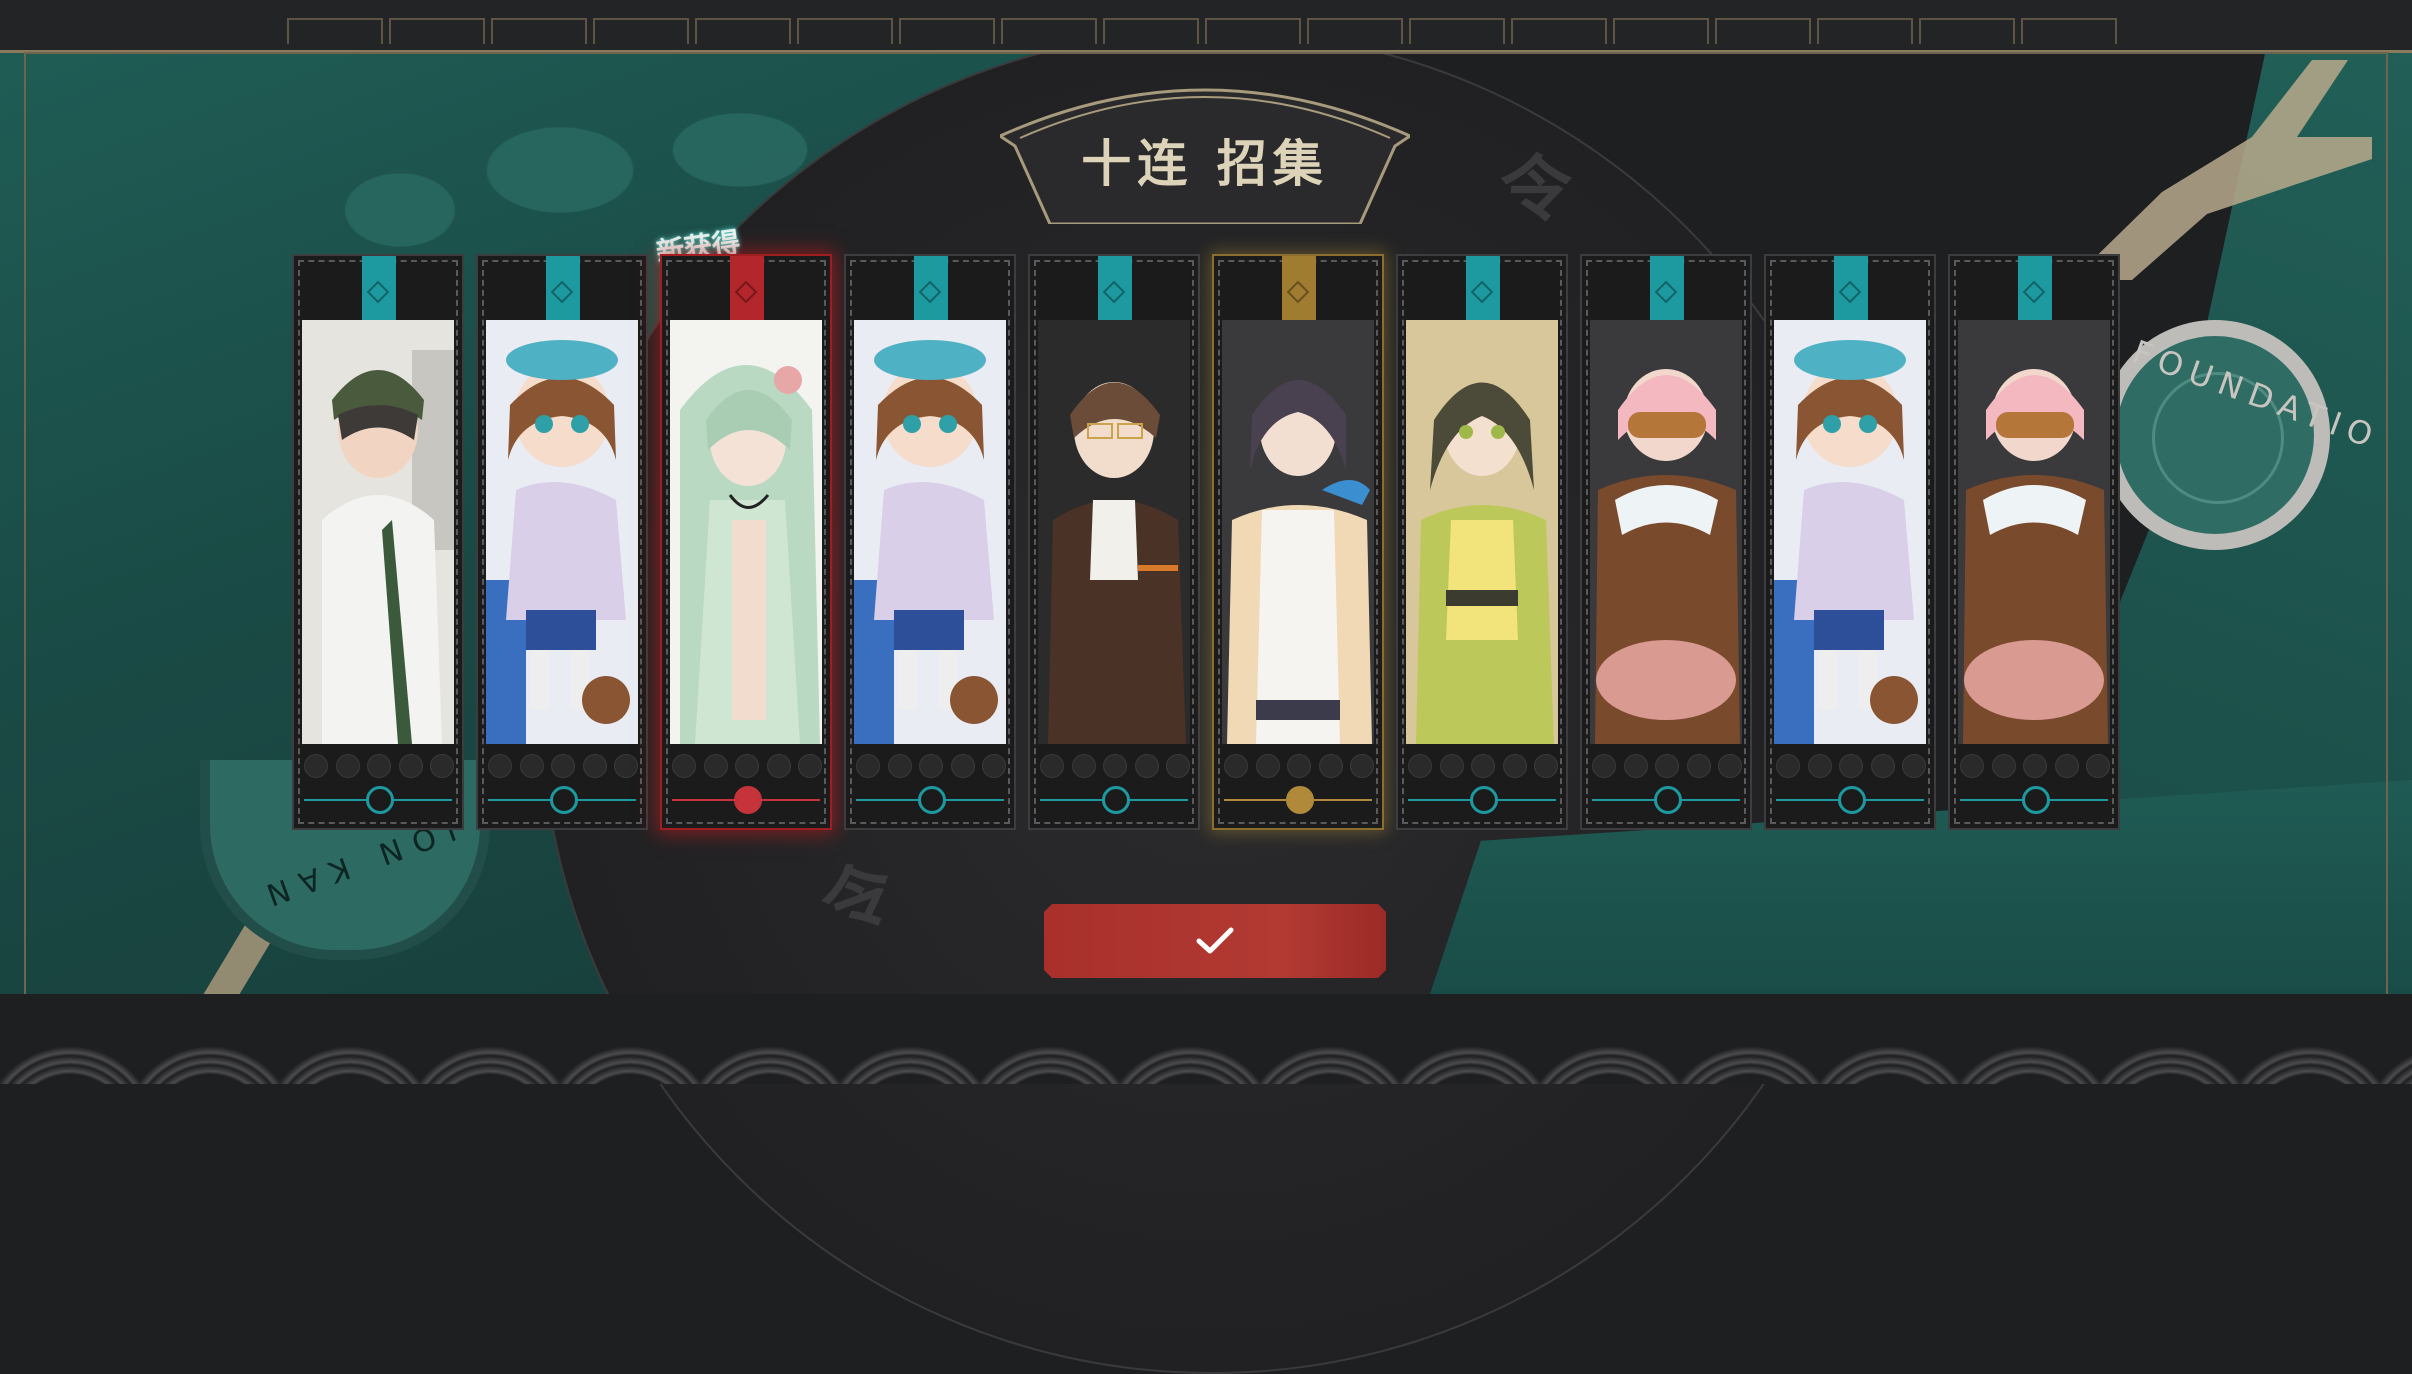  What do you see at coordinates (2242, 435) in the screenshot?
I see `foundation-emblem-right: FOUNDATIO` at bounding box center [2242, 435].